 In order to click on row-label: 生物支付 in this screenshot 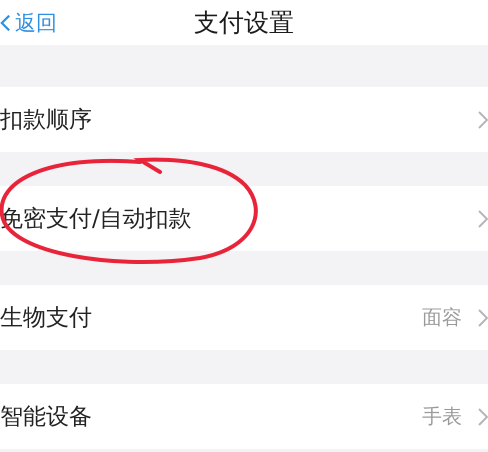, I will do `click(46, 318)`.